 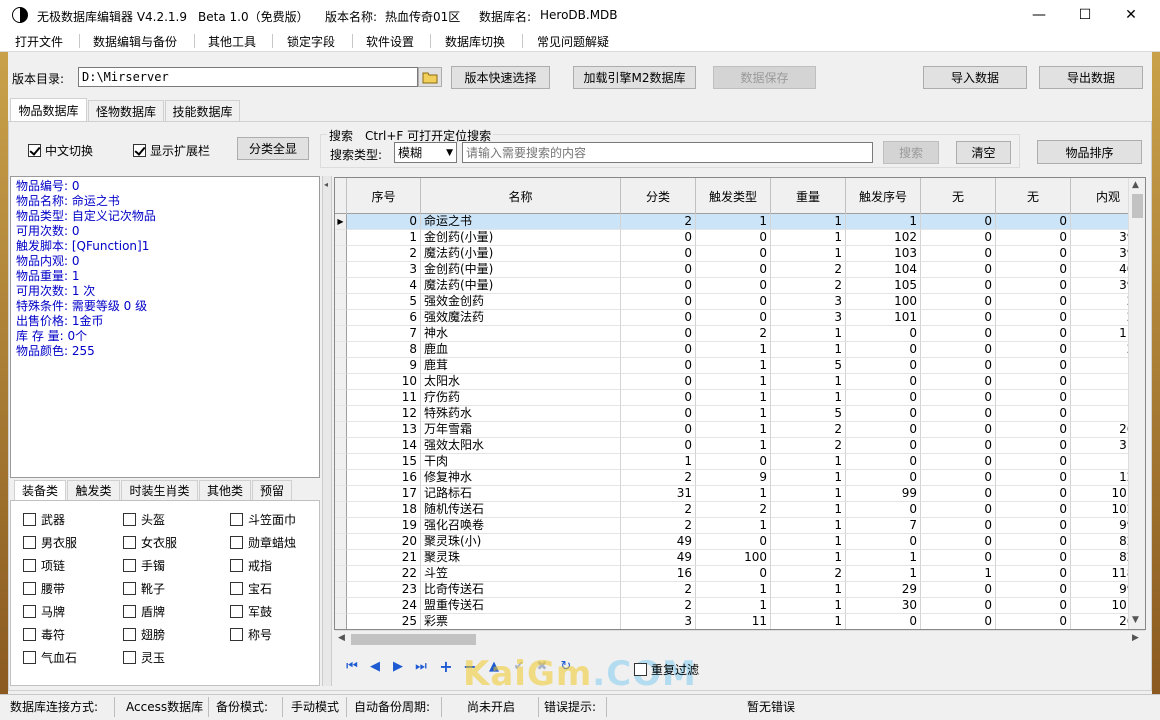 What do you see at coordinates (1039, 15) in the screenshot?
I see `minimize-button: —` at bounding box center [1039, 15].